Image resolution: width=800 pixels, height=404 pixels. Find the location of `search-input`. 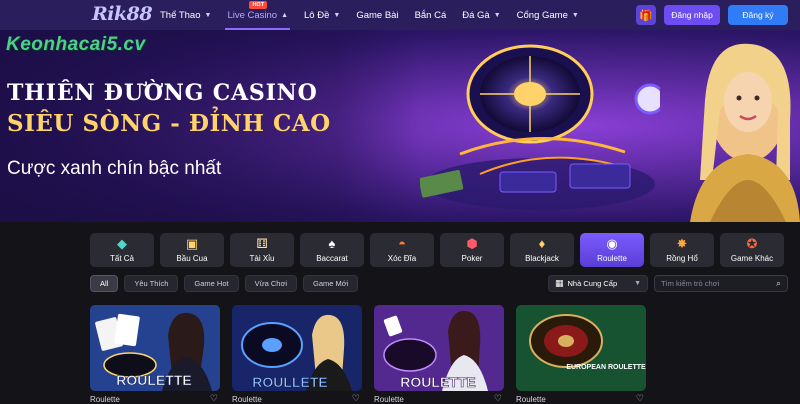

search-input is located at coordinates (718, 283).